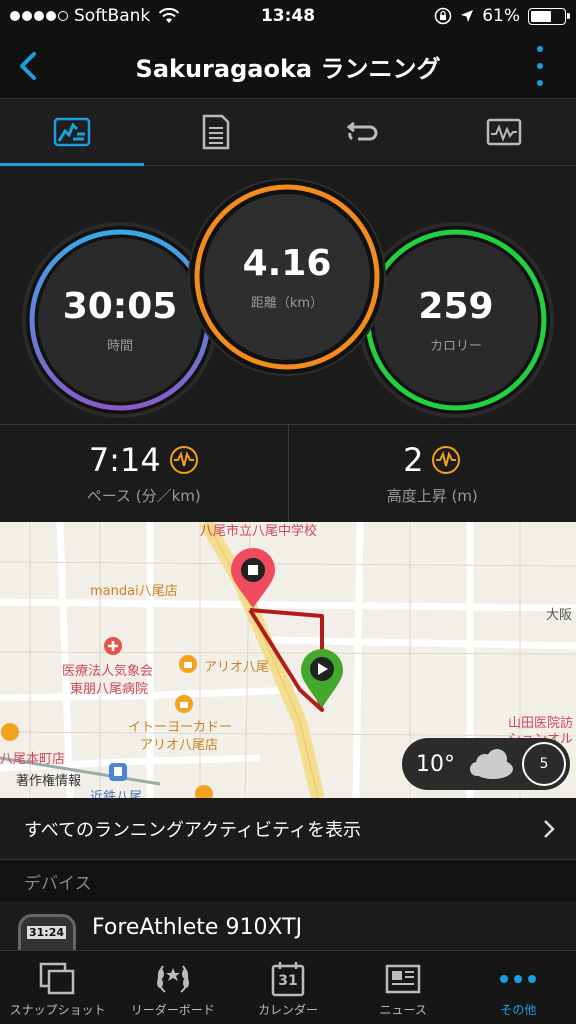 This screenshot has height=1024, width=576. I want to click on tab-details, so click(216, 132).